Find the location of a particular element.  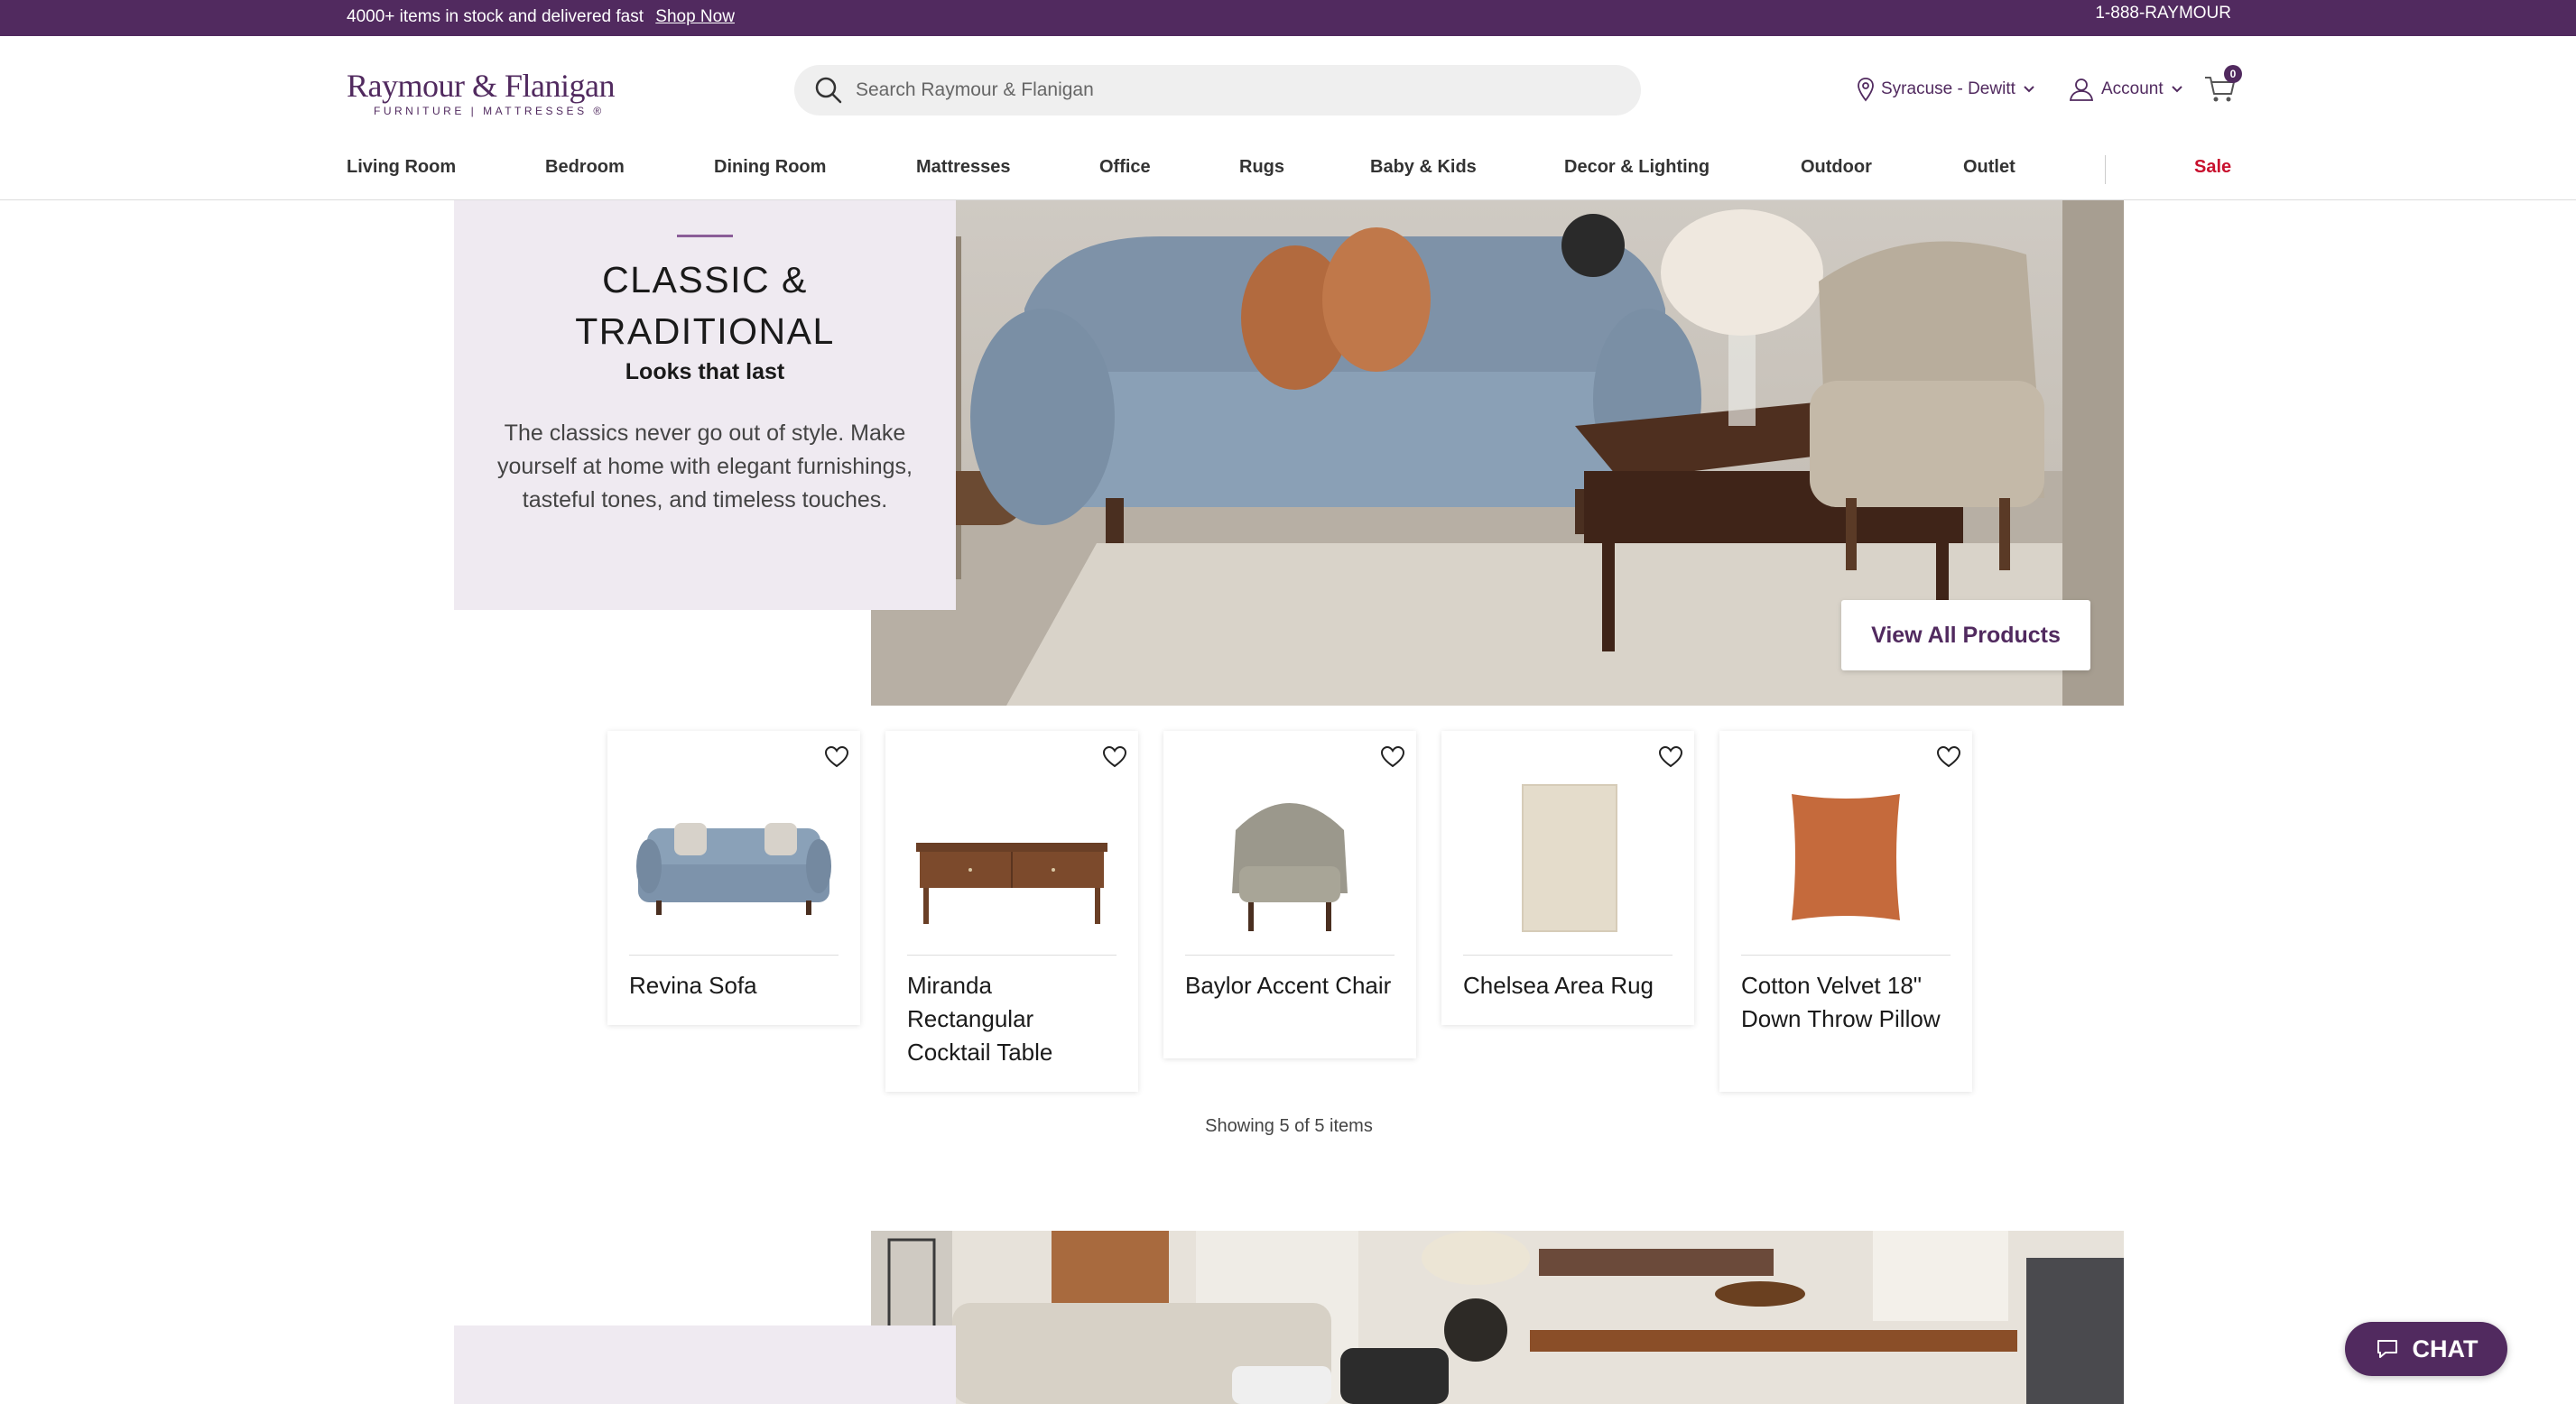

dining-room-image is located at coordinates (1497, 1318).